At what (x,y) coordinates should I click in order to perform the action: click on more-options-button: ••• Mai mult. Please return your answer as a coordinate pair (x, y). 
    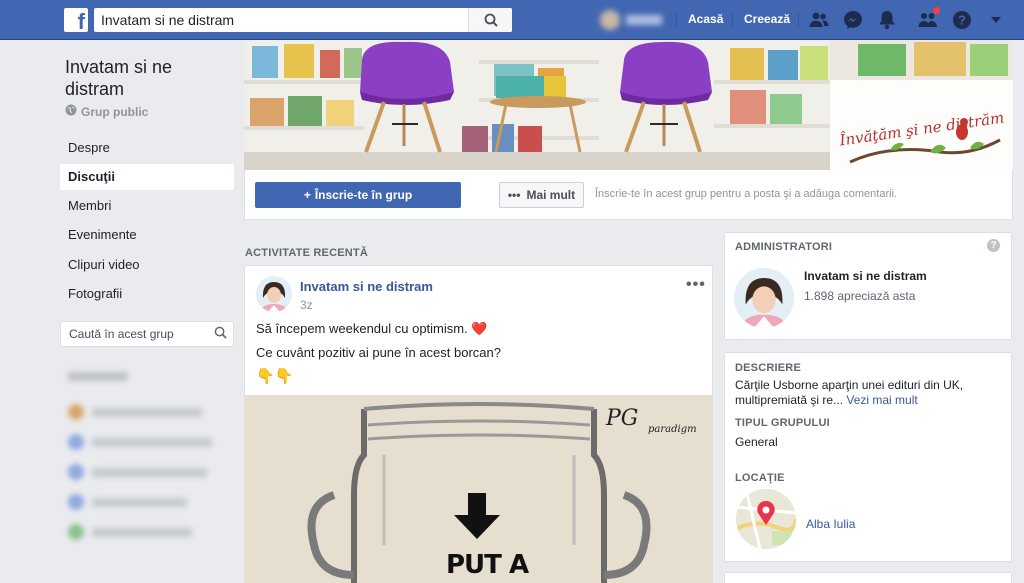
    Looking at the image, I should click on (541, 195).